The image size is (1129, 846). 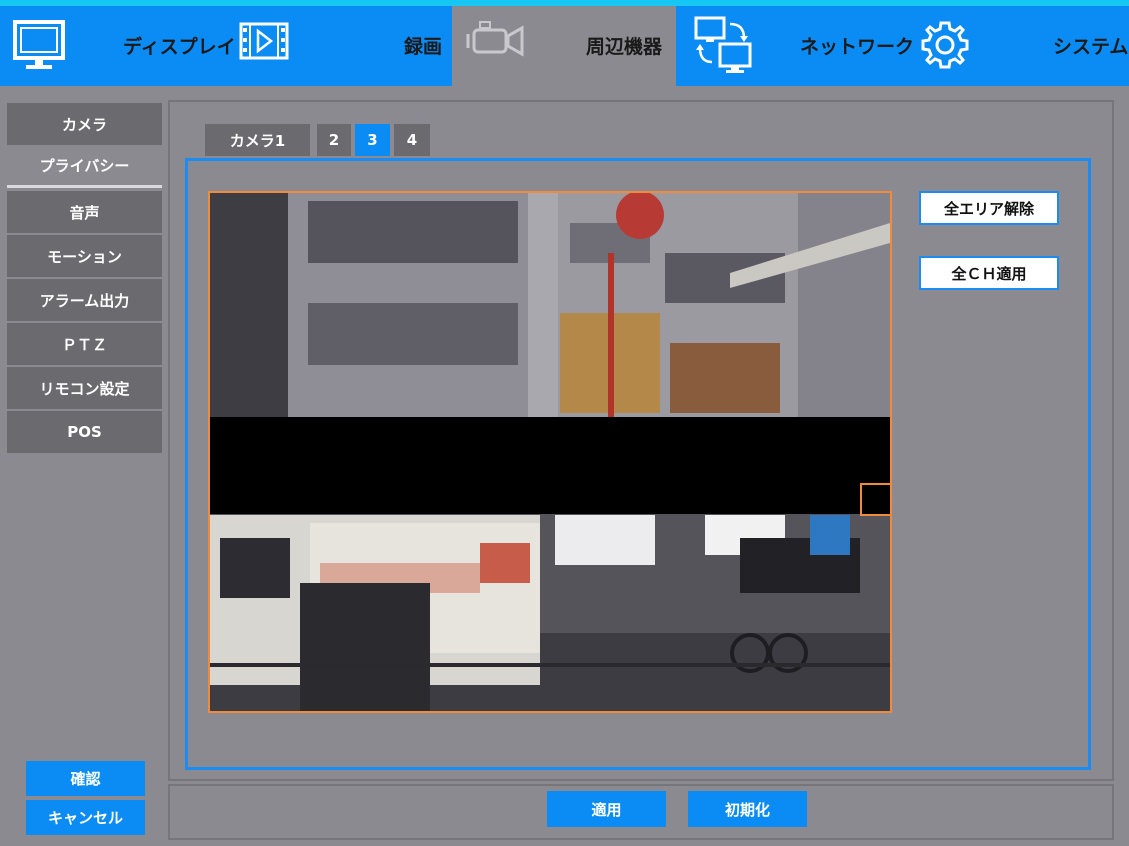 I want to click on monitor-icon, so click(x=39, y=44).